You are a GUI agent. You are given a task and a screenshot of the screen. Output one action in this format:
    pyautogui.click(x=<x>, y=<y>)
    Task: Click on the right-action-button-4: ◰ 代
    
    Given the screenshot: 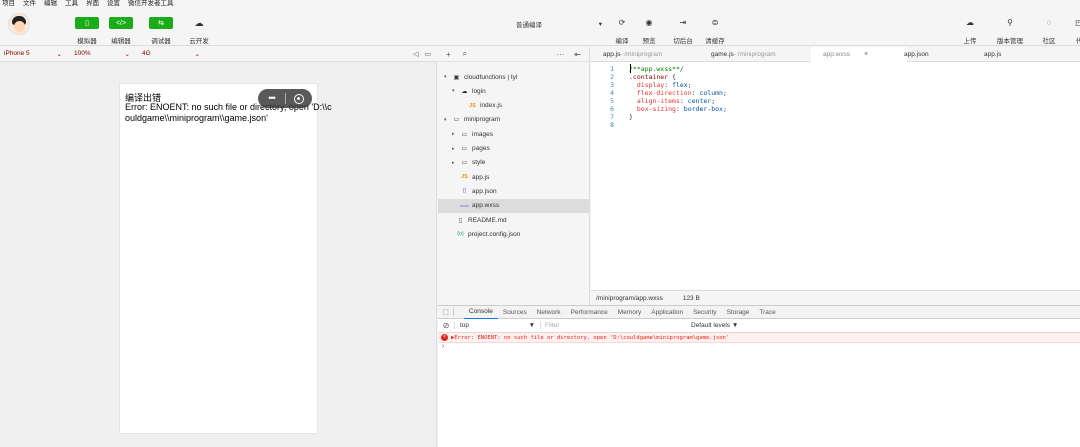 What is the action you would take?
    pyautogui.click(x=1072, y=31)
    